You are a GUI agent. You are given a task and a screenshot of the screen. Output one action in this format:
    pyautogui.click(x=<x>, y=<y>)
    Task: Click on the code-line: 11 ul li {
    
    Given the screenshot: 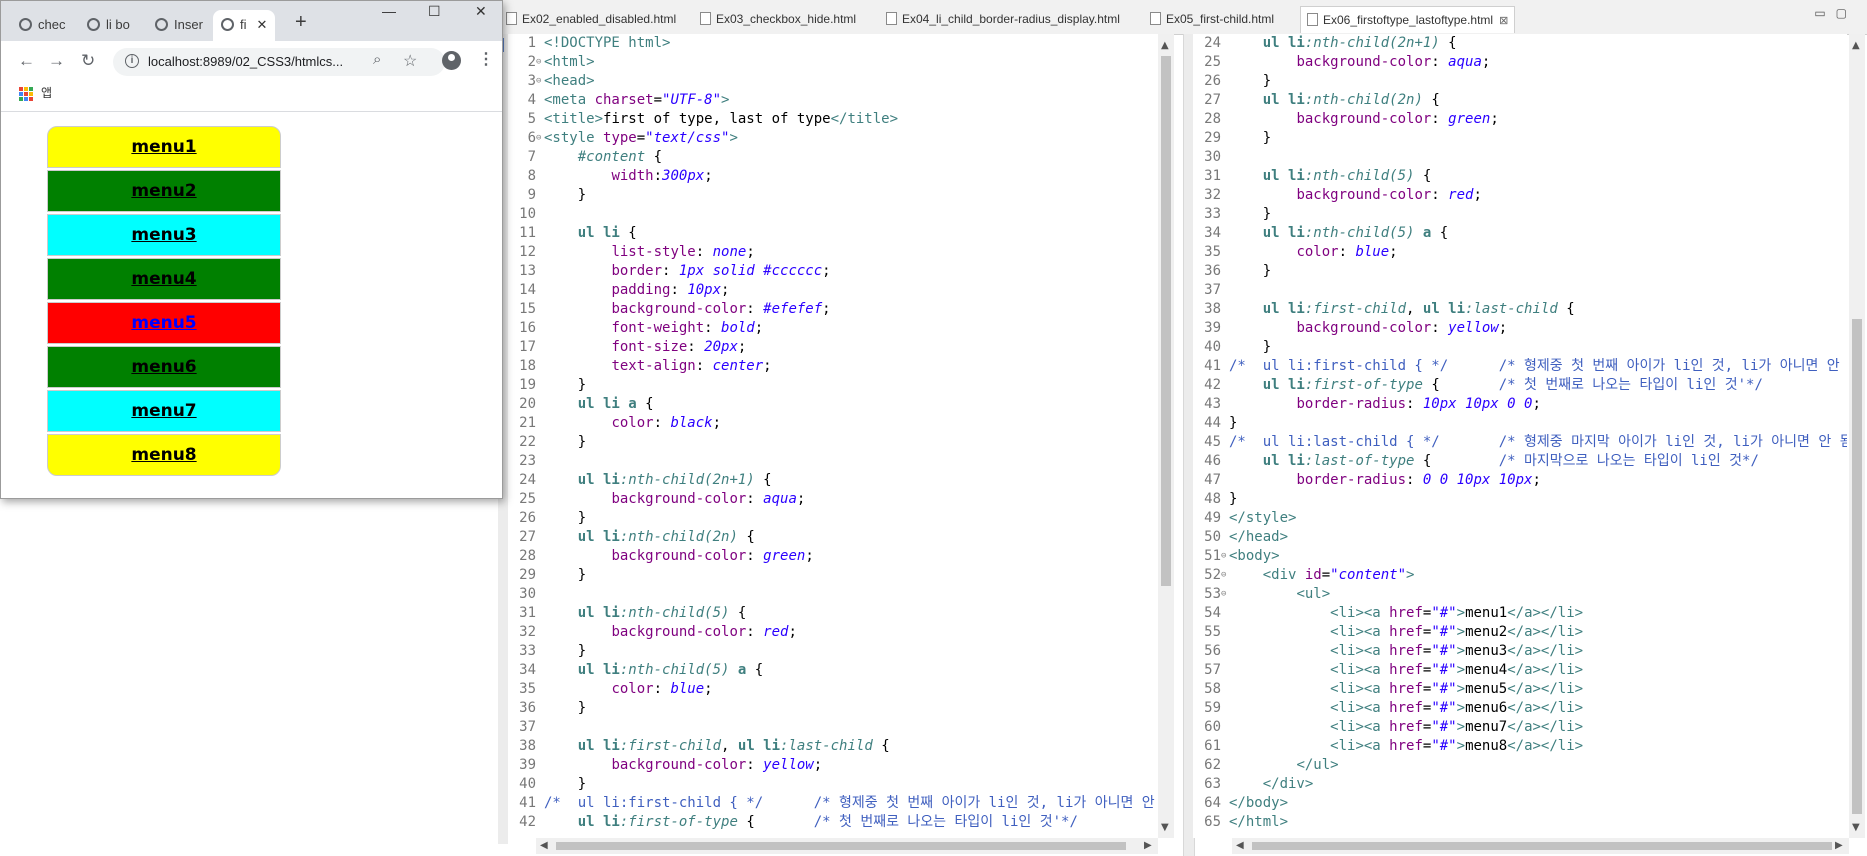 What is the action you would take?
    pyautogui.click(x=833, y=233)
    